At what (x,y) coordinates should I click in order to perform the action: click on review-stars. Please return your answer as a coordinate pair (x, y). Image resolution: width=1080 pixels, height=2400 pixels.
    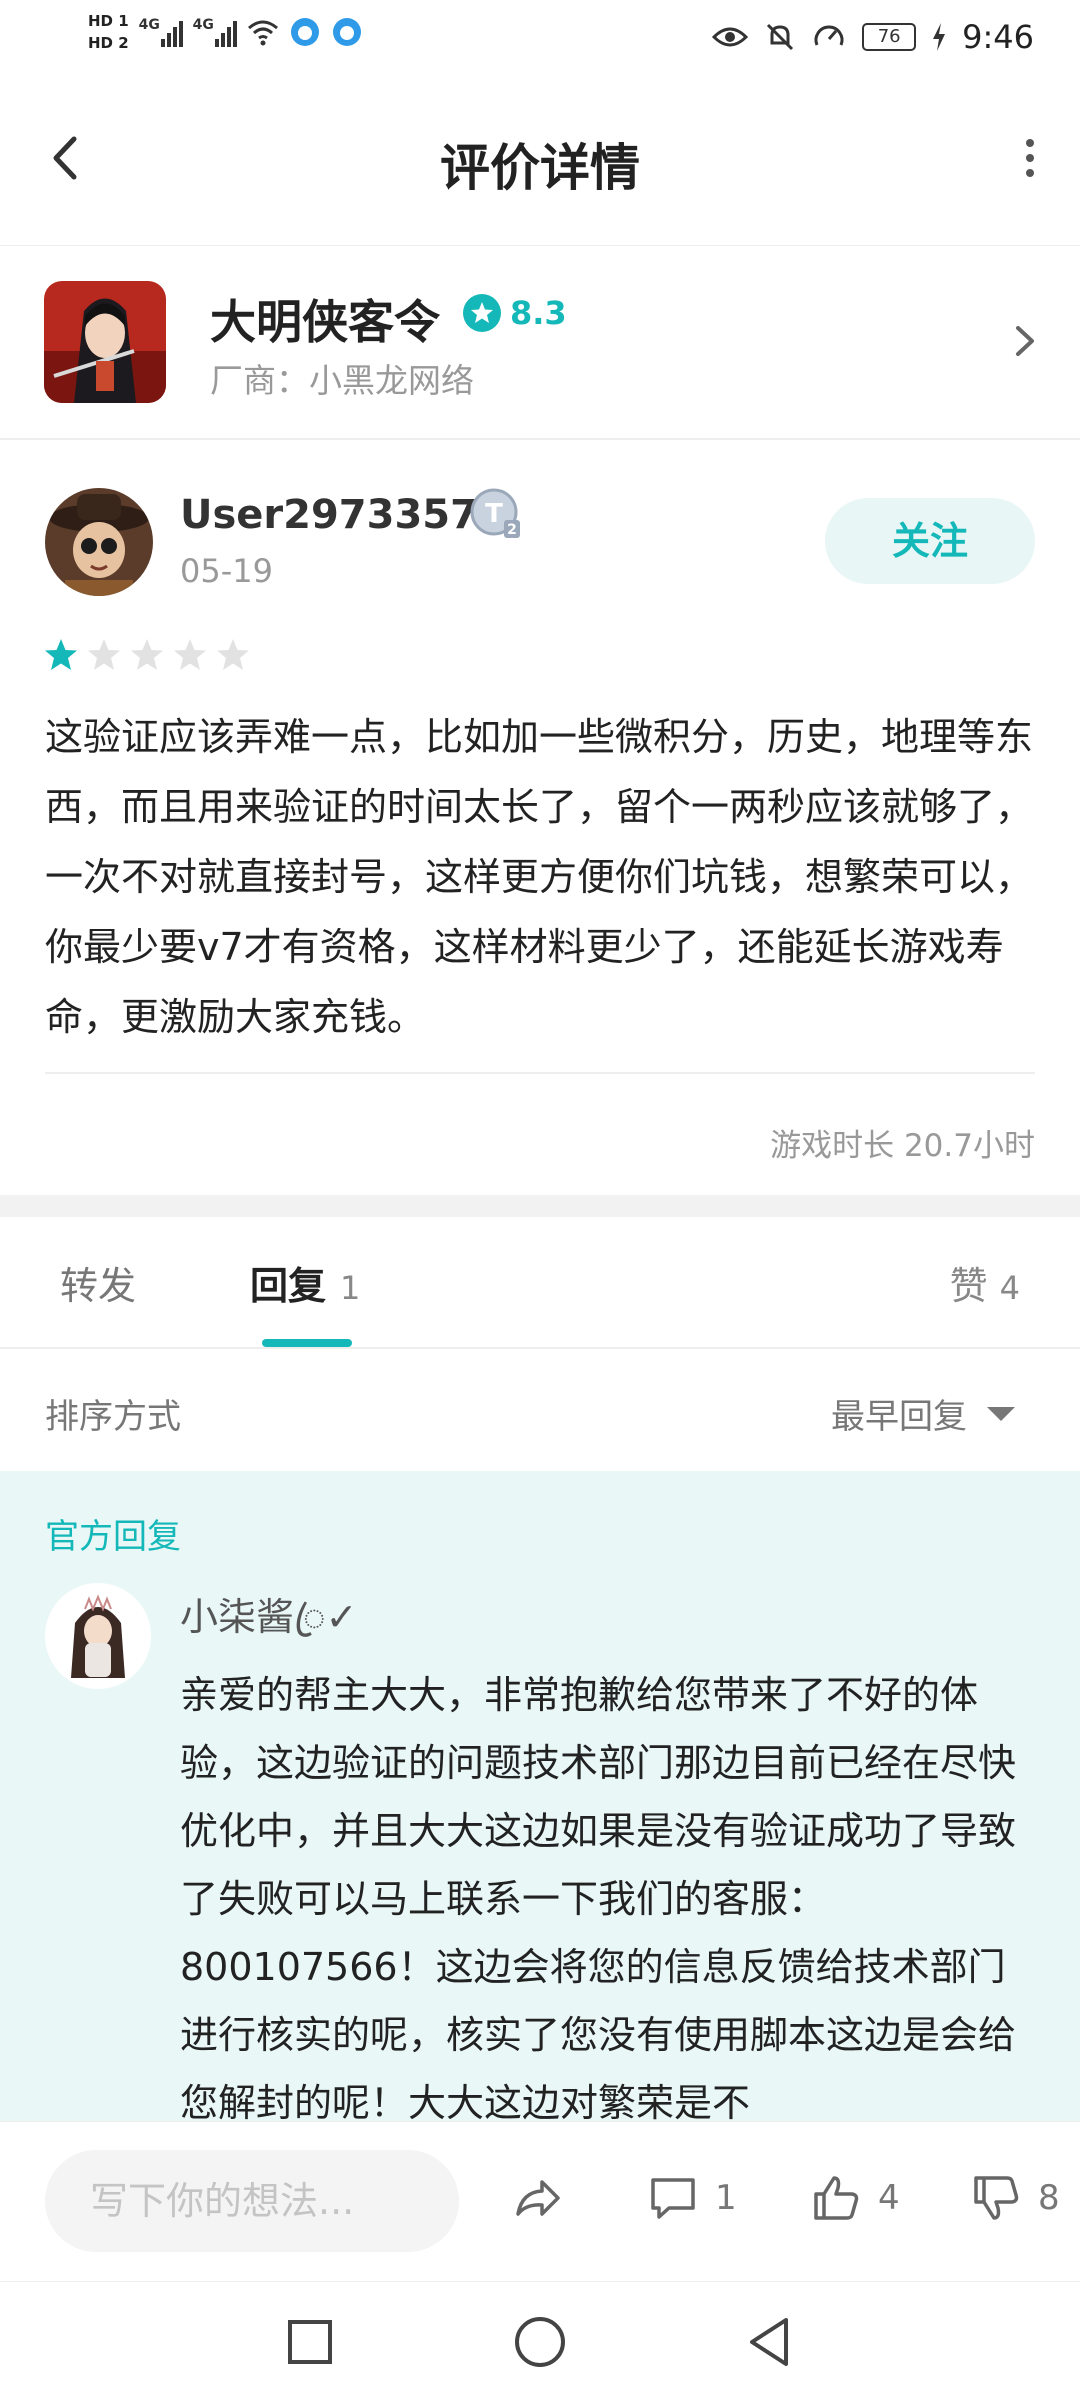
    Looking at the image, I should click on (147, 655).